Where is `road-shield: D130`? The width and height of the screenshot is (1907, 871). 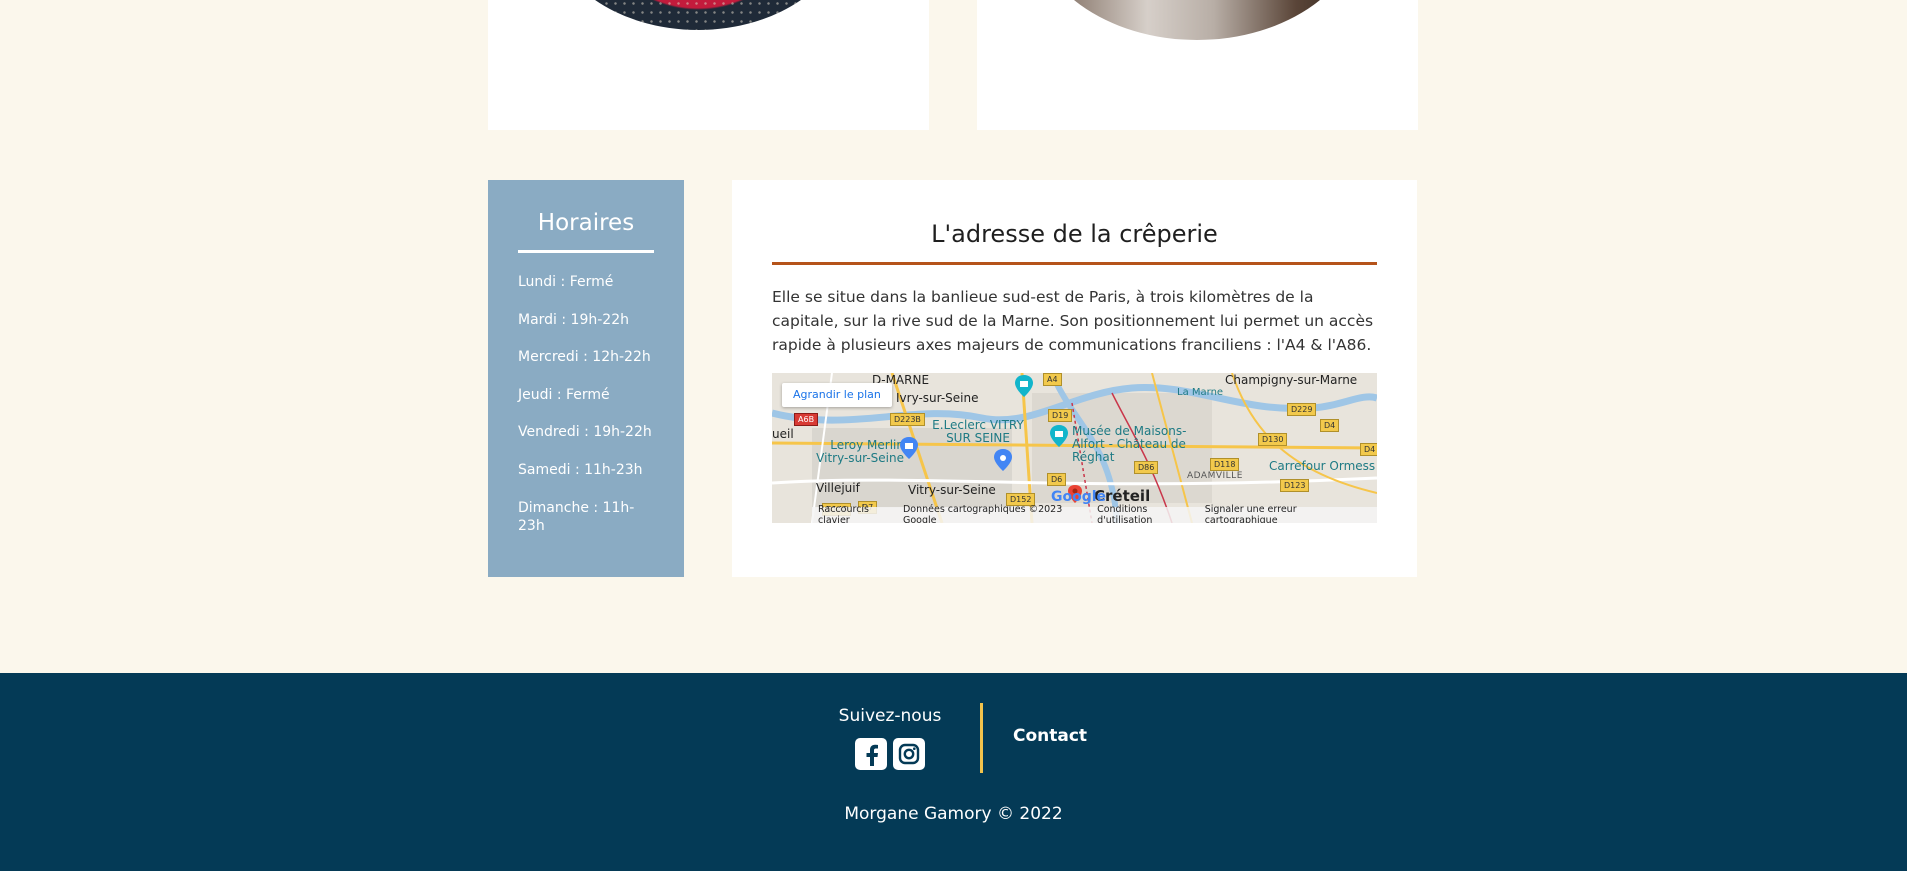
road-shield: D130 is located at coordinates (1273, 439).